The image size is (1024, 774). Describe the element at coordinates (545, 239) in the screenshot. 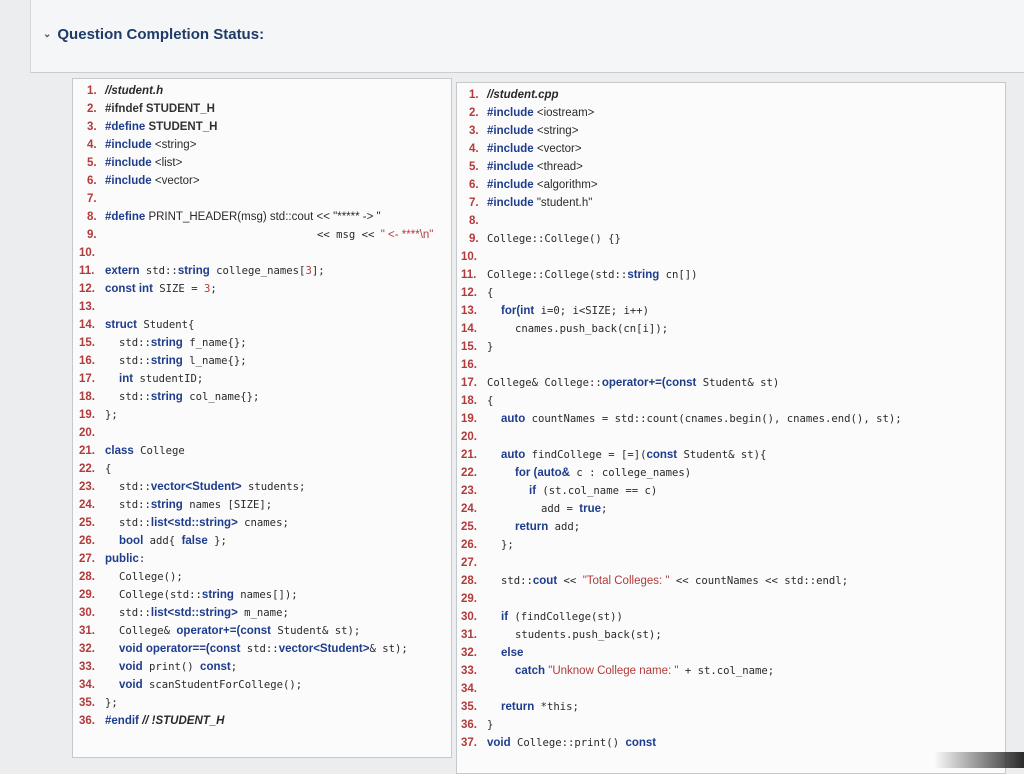

I see `code-line: 9. College::College() {}` at that location.